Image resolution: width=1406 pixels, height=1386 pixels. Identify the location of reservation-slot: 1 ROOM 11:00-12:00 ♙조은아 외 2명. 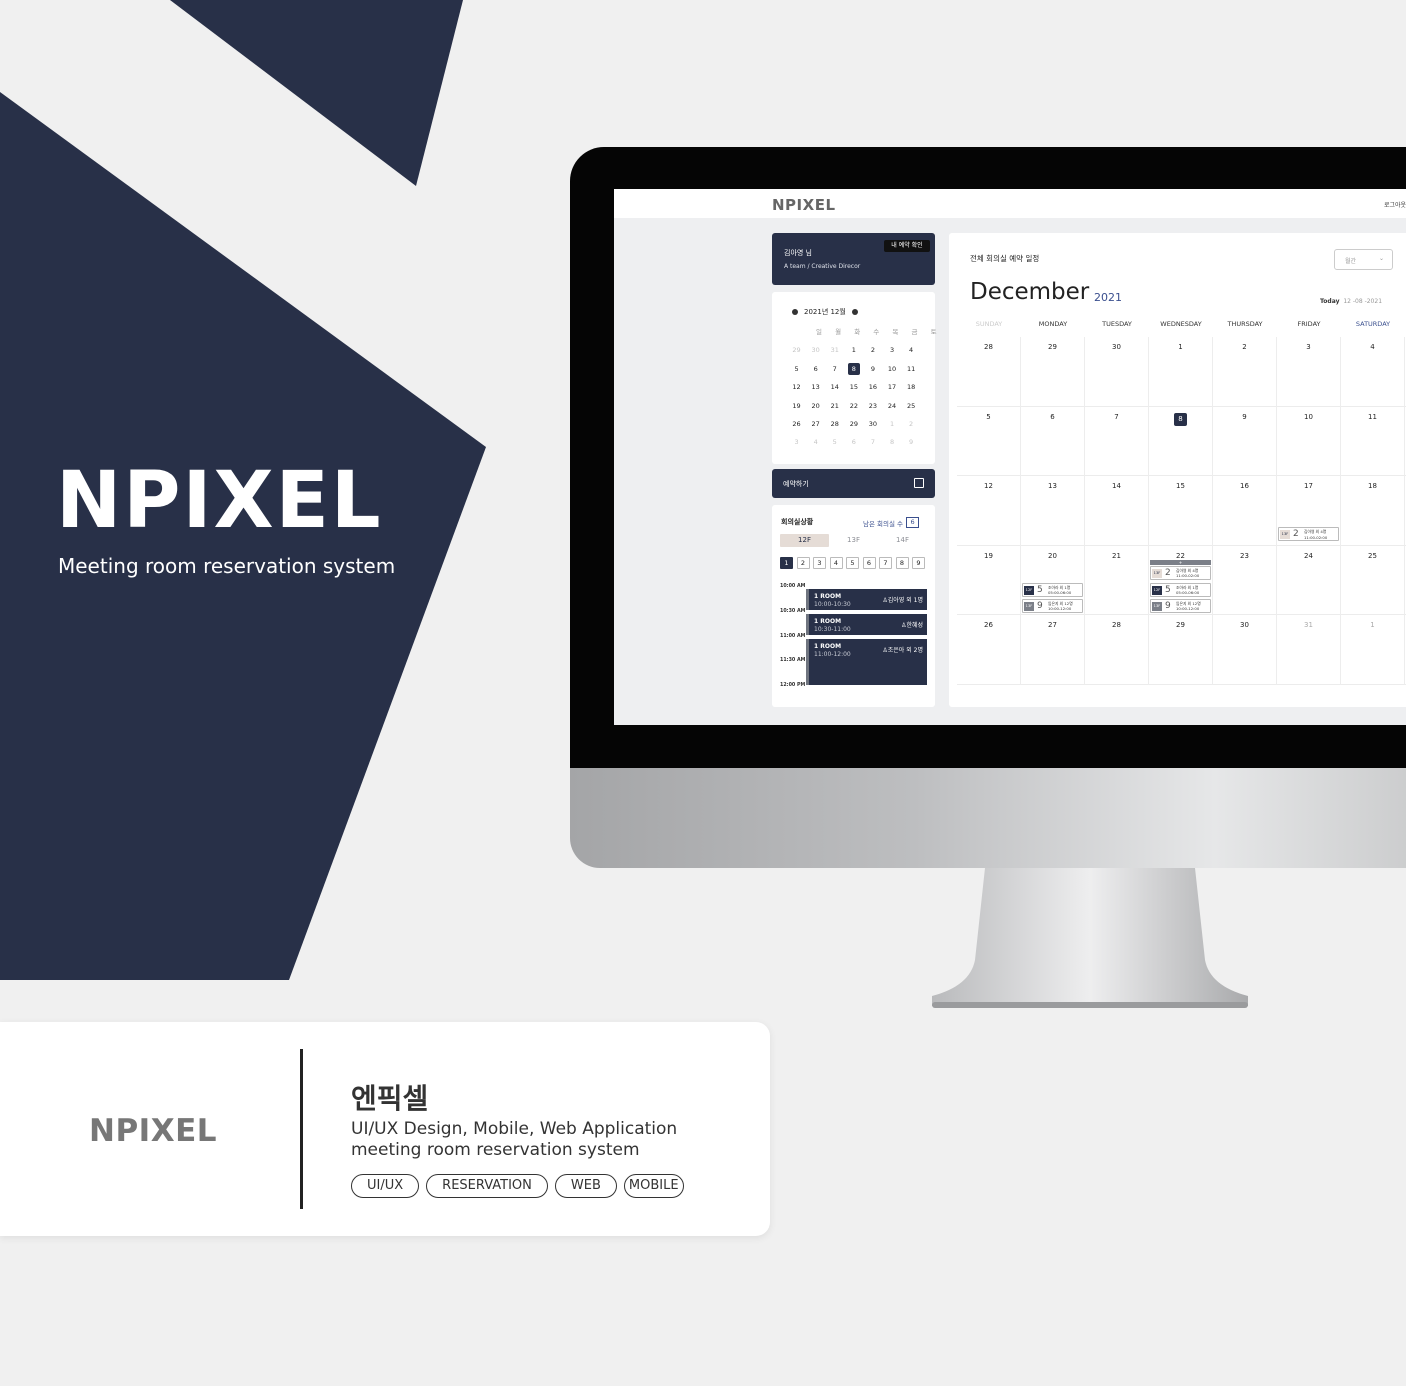
(866, 662).